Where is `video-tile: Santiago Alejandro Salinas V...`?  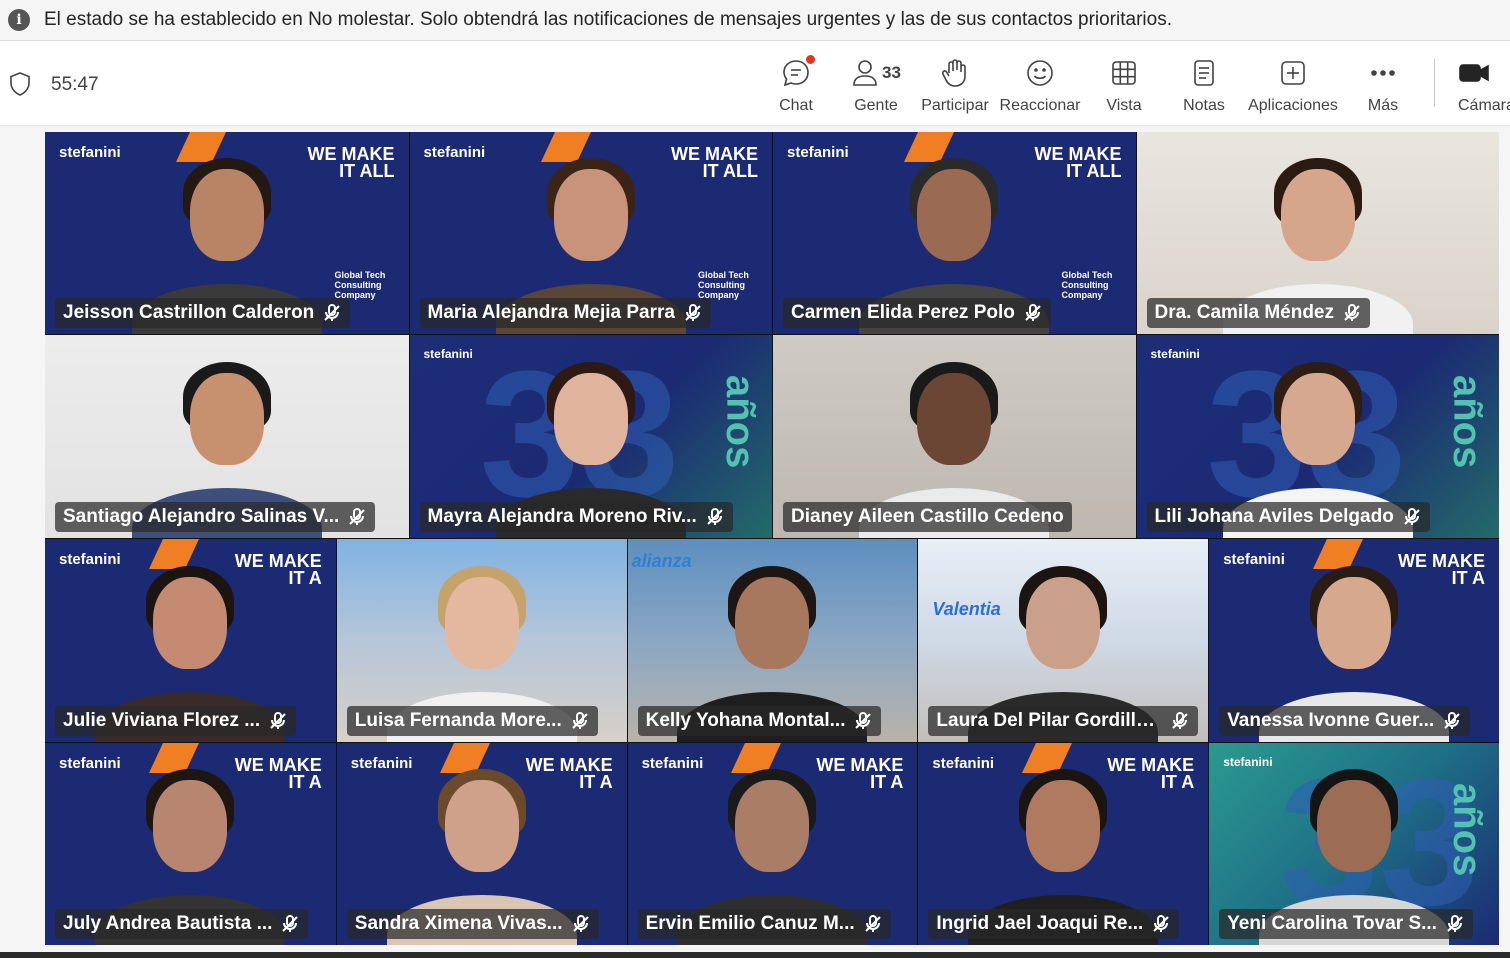 video-tile: Santiago Alejandro Salinas V... is located at coordinates (227, 436).